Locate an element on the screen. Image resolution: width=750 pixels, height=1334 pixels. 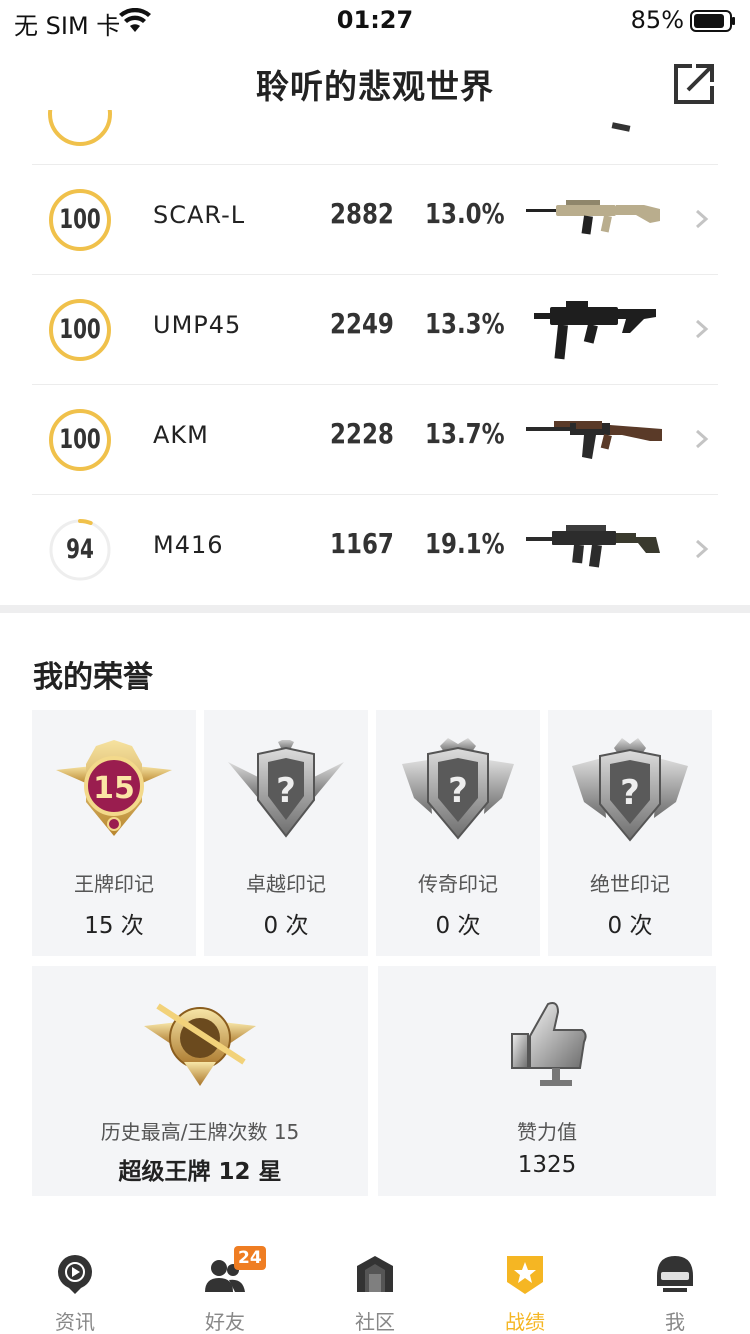
share-external-icon is located at coordinates (694, 84).